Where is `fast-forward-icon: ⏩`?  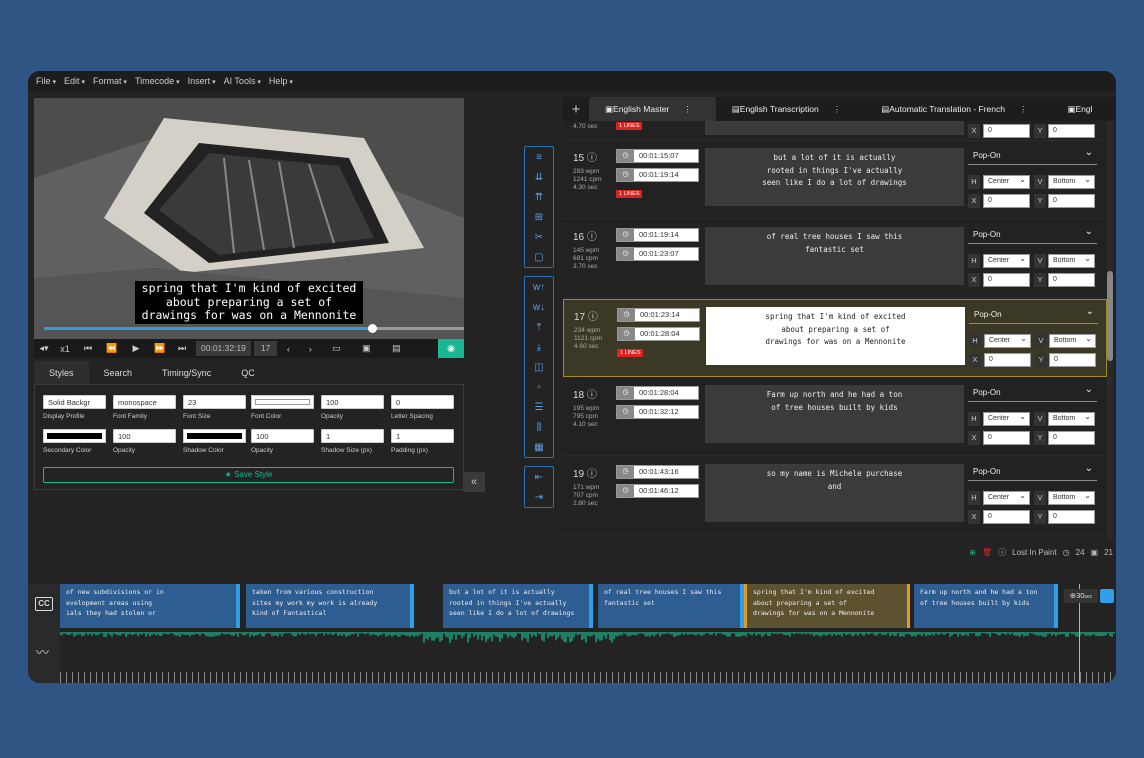 fast-forward-icon: ⏩ is located at coordinates (160, 348).